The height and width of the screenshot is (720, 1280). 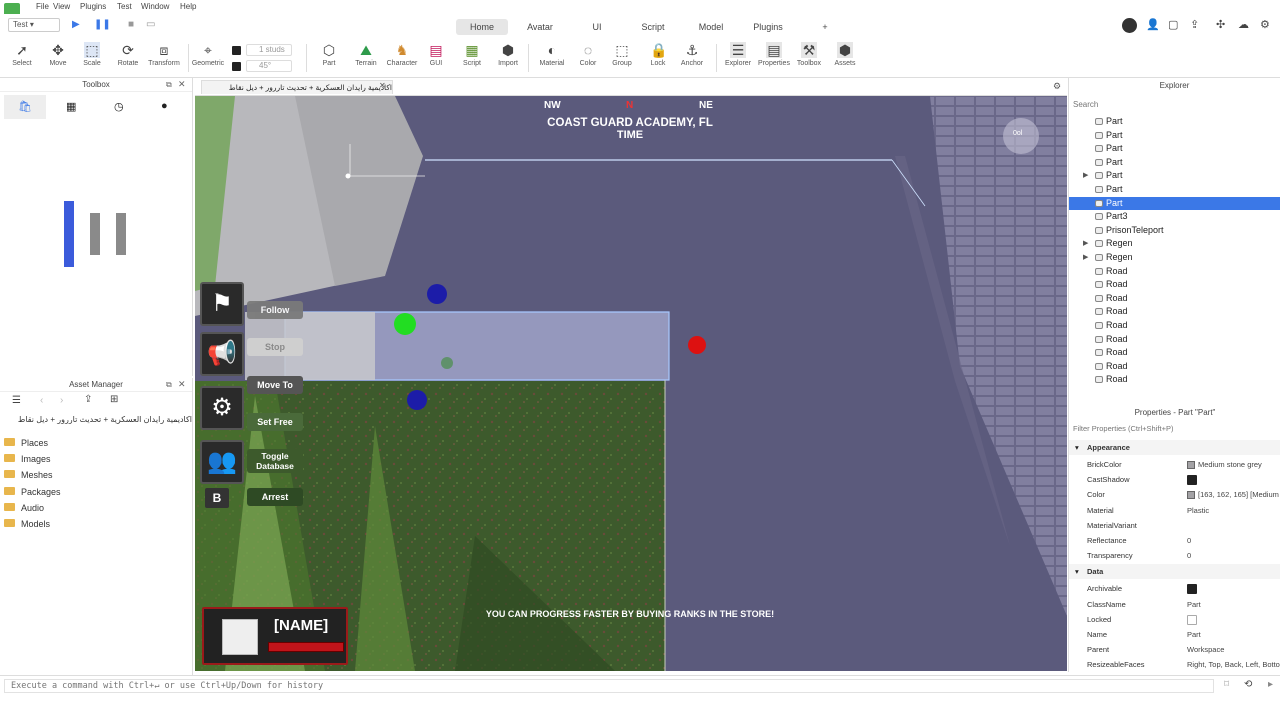 What do you see at coordinates (16, 400) in the screenshot?
I see `list-view-icon: ☰` at bounding box center [16, 400].